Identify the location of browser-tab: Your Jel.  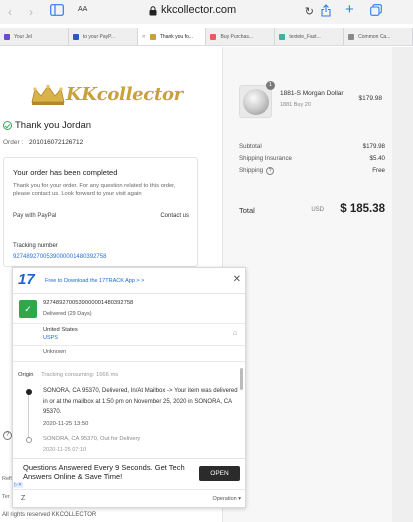
(34, 36).